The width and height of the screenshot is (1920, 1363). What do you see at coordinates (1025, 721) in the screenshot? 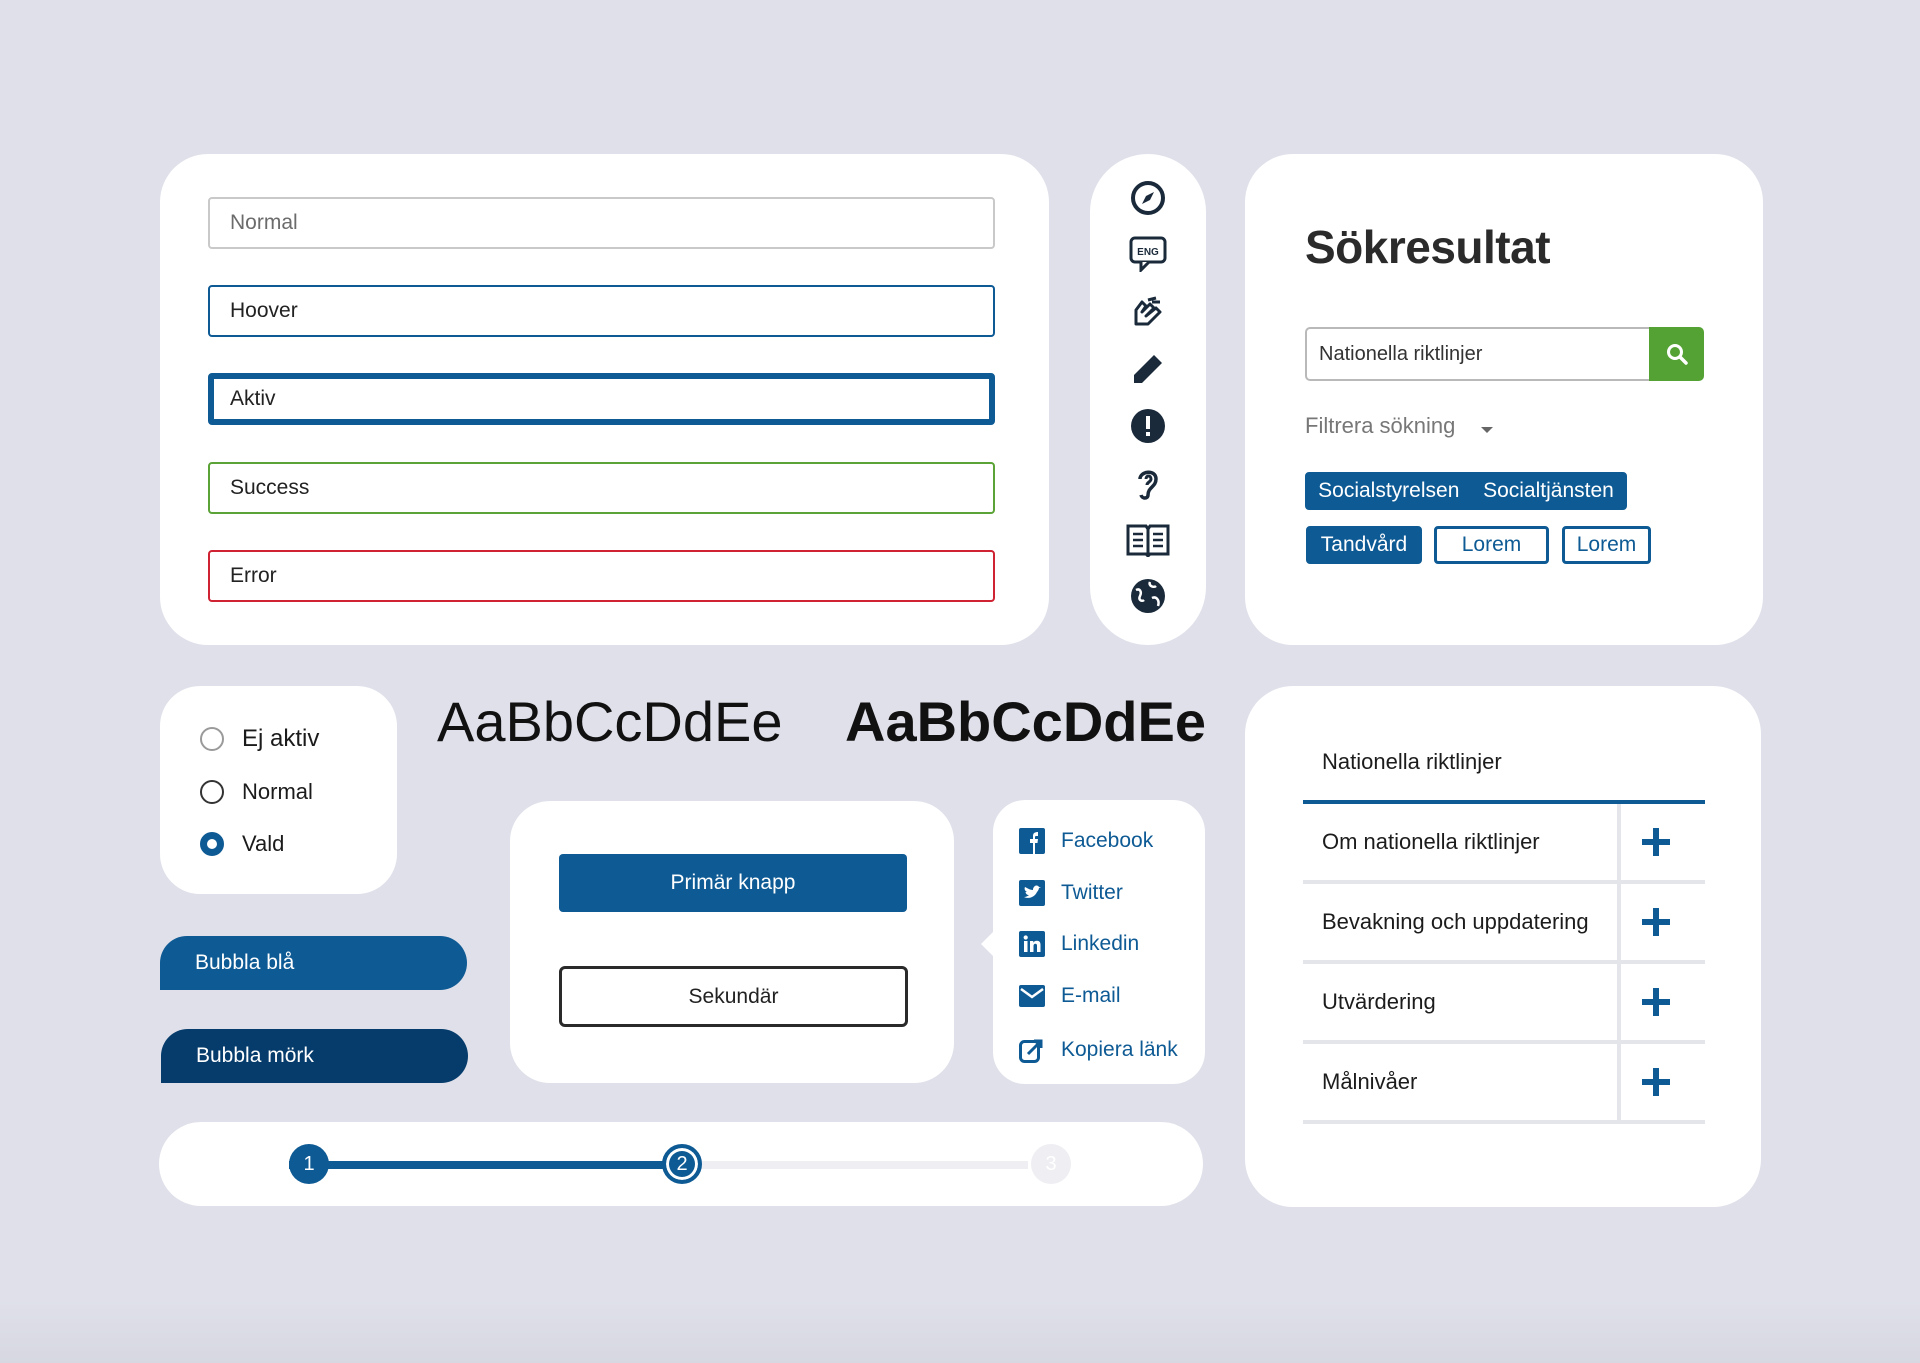
I see `typography-bold-sample: AaBbCcDdEe` at bounding box center [1025, 721].